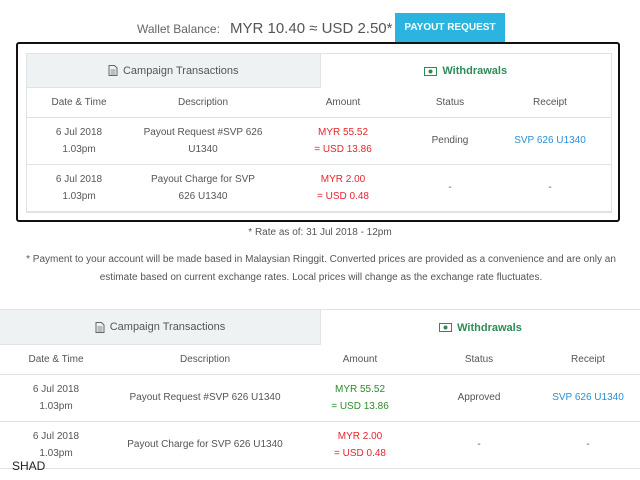 The width and height of the screenshot is (640, 480). What do you see at coordinates (320, 232) in the screenshot?
I see `rate-note: * Rate as of: 31 Jul 2018 - 12pm` at bounding box center [320, 232].